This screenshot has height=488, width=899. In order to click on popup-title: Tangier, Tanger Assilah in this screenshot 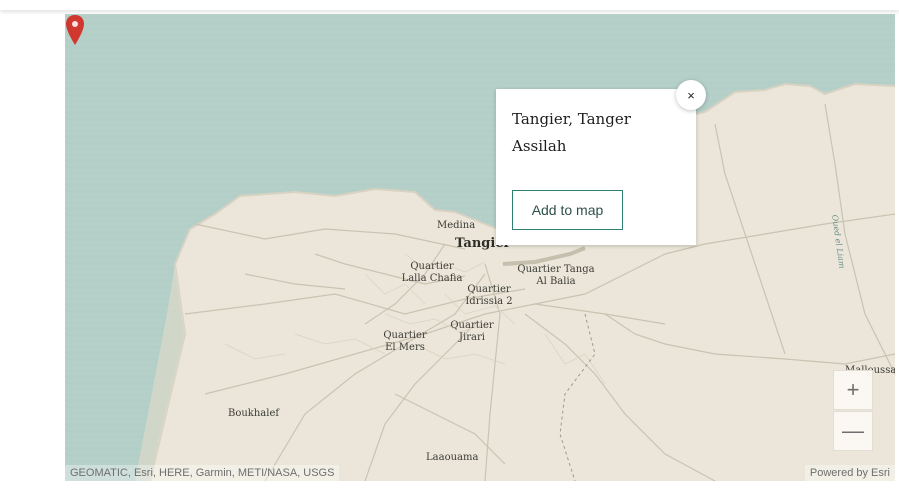, I will do `click(571, 132)`.